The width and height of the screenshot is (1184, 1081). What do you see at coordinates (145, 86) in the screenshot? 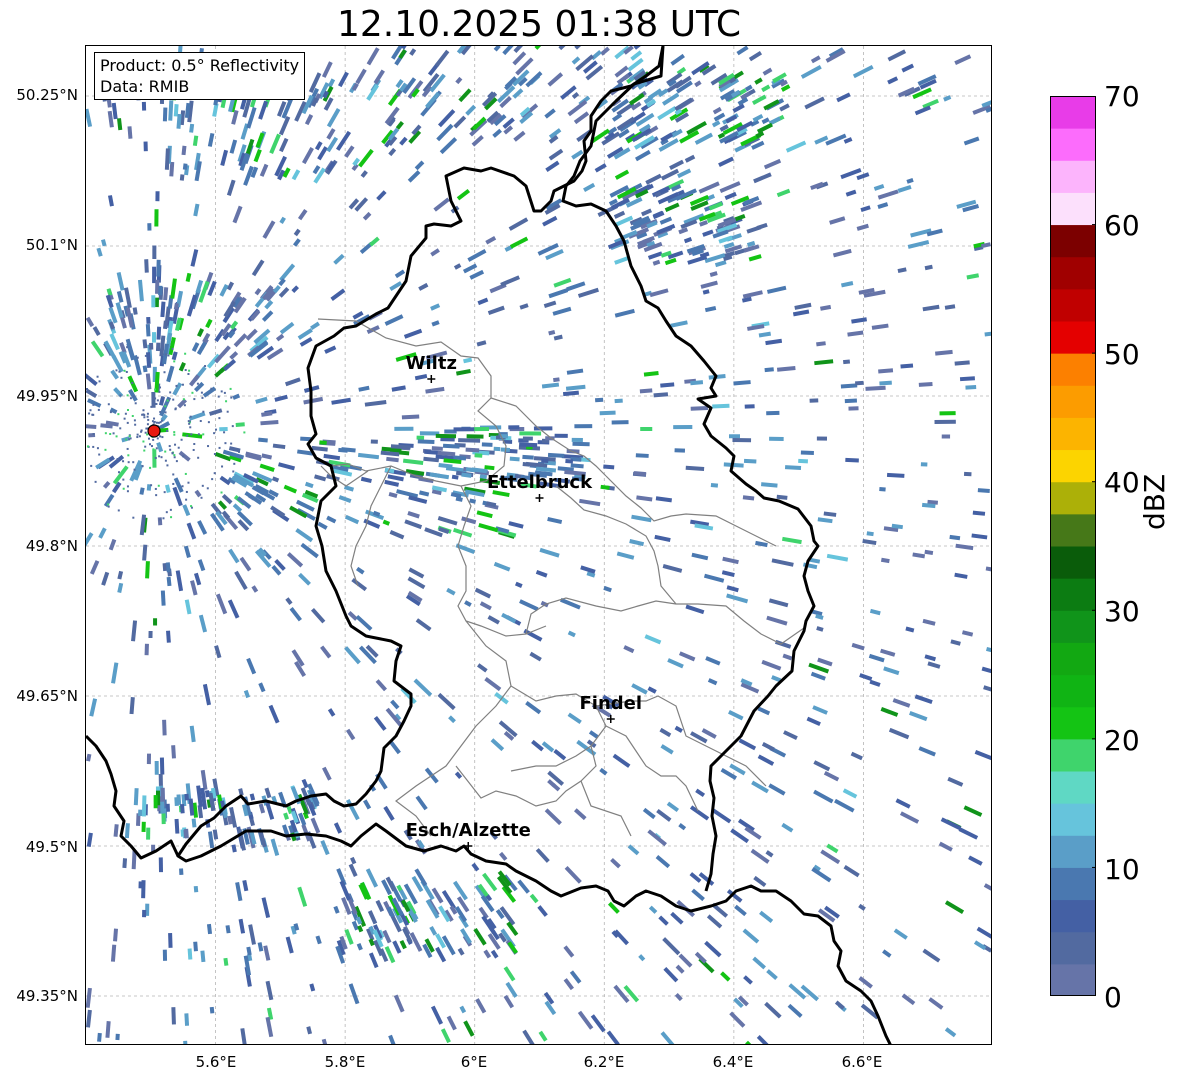
I see `data-source-label: Data: RMIB` at bounding box center [145, 86].